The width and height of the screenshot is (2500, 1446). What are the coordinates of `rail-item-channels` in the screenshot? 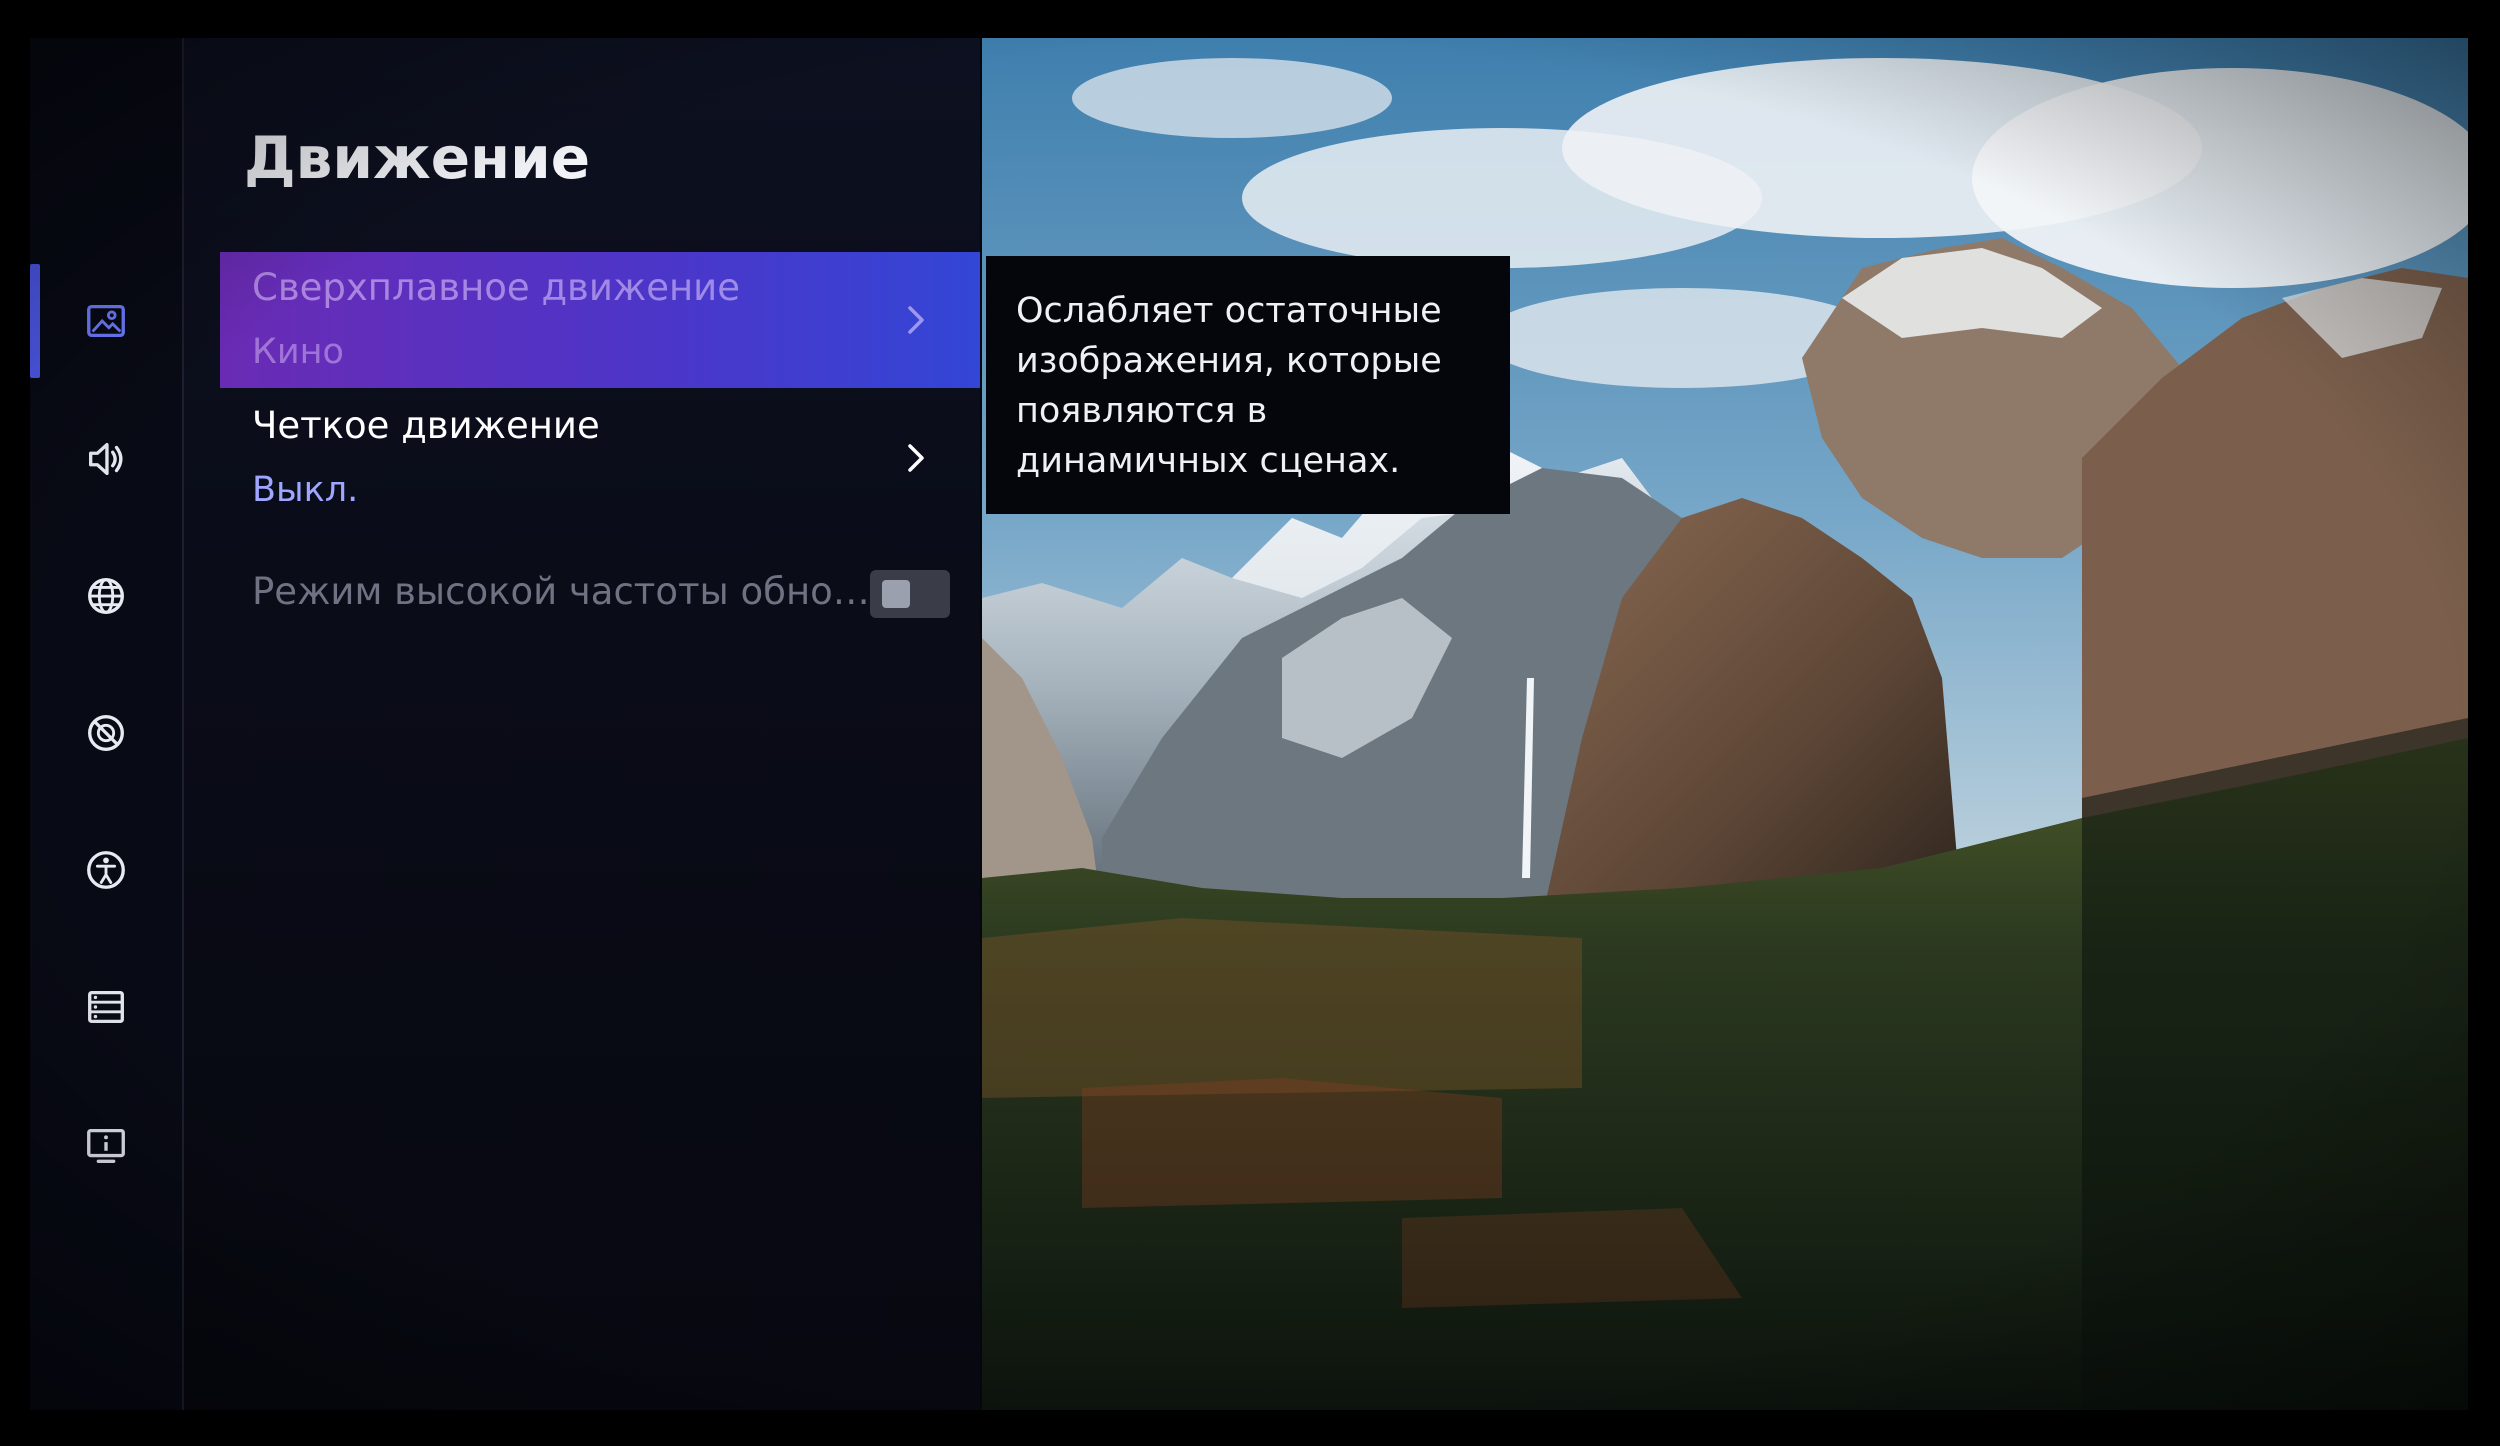 It's located at (106, 1007).